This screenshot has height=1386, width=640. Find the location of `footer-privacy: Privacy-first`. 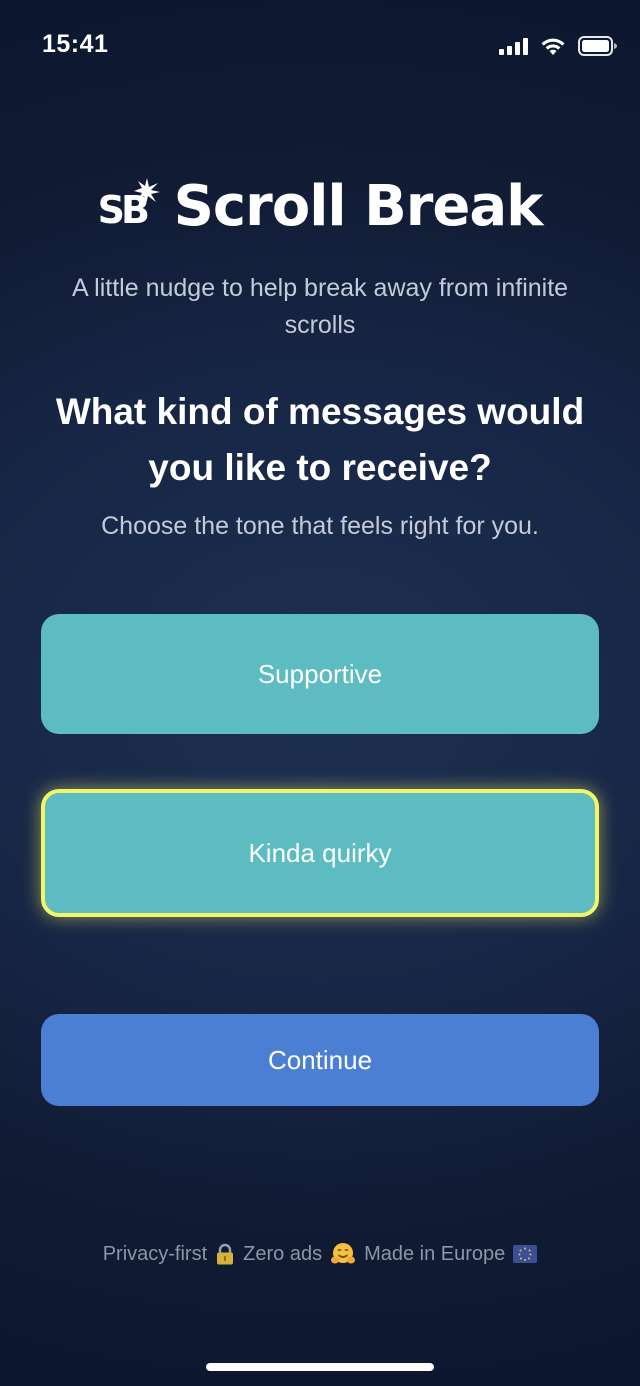

footer-privacy: Privacy-first is located at coordinates (155, 1253).